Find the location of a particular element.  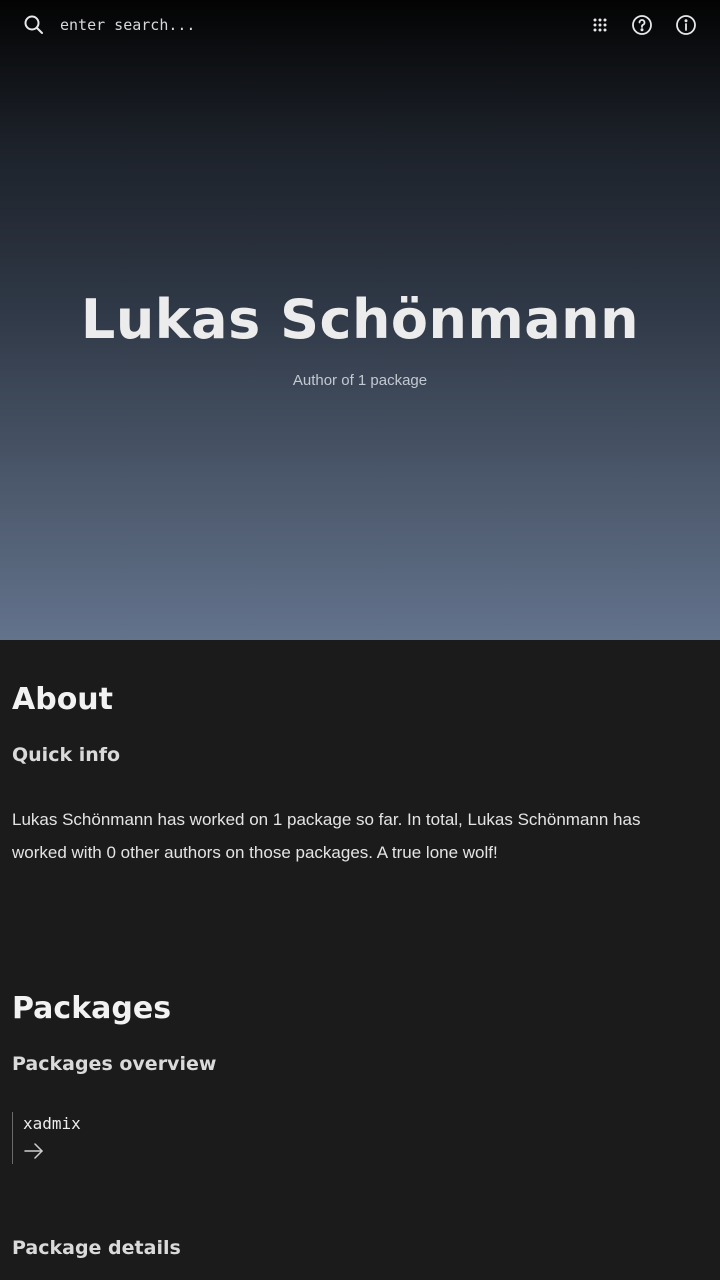

package-name: xadmix is located at coordinates (52, 1123).